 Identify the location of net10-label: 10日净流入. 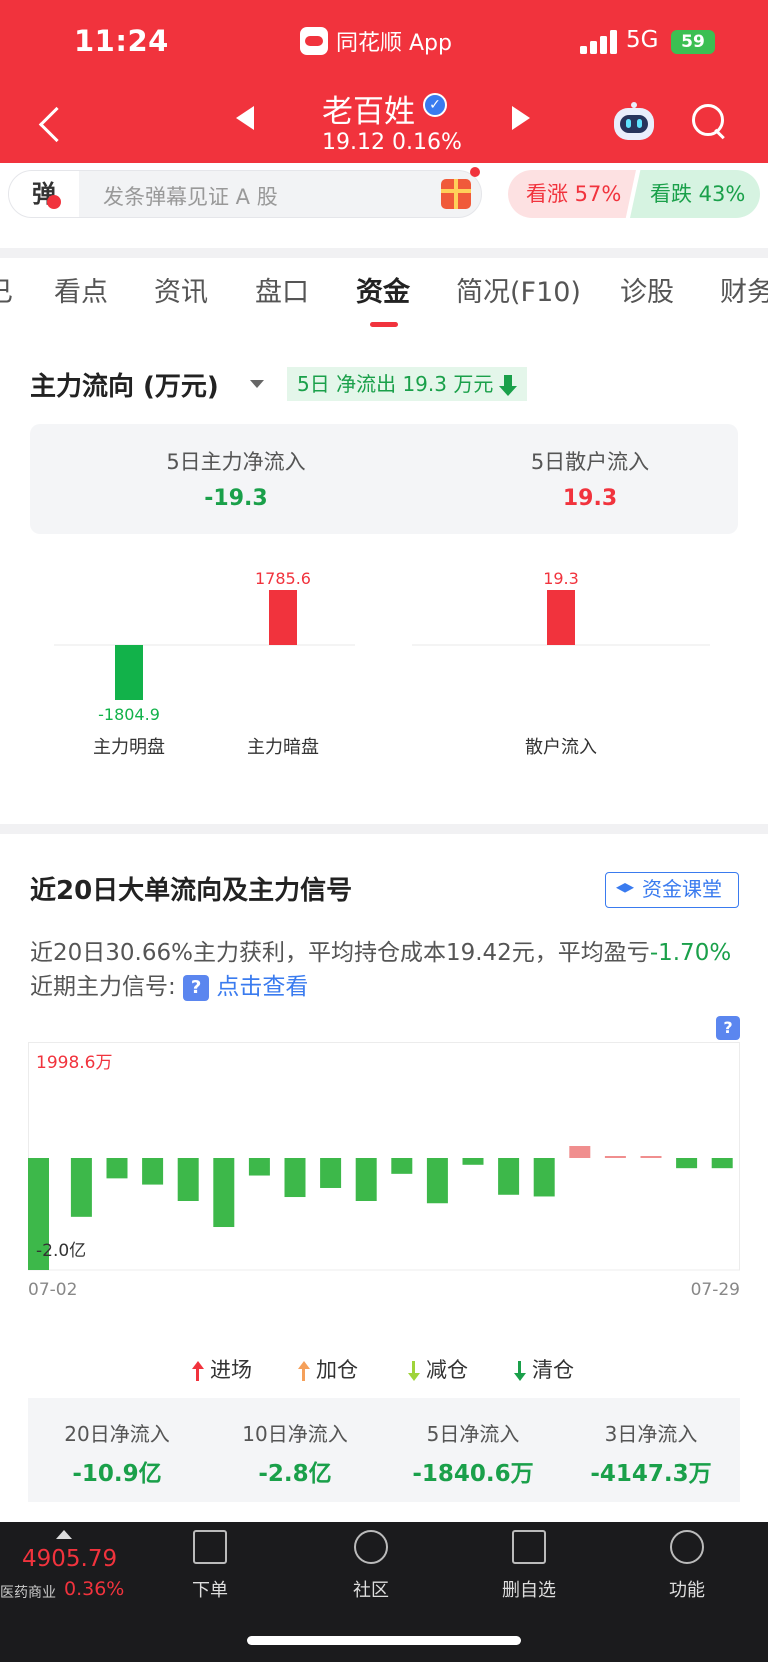
(295, 1434).